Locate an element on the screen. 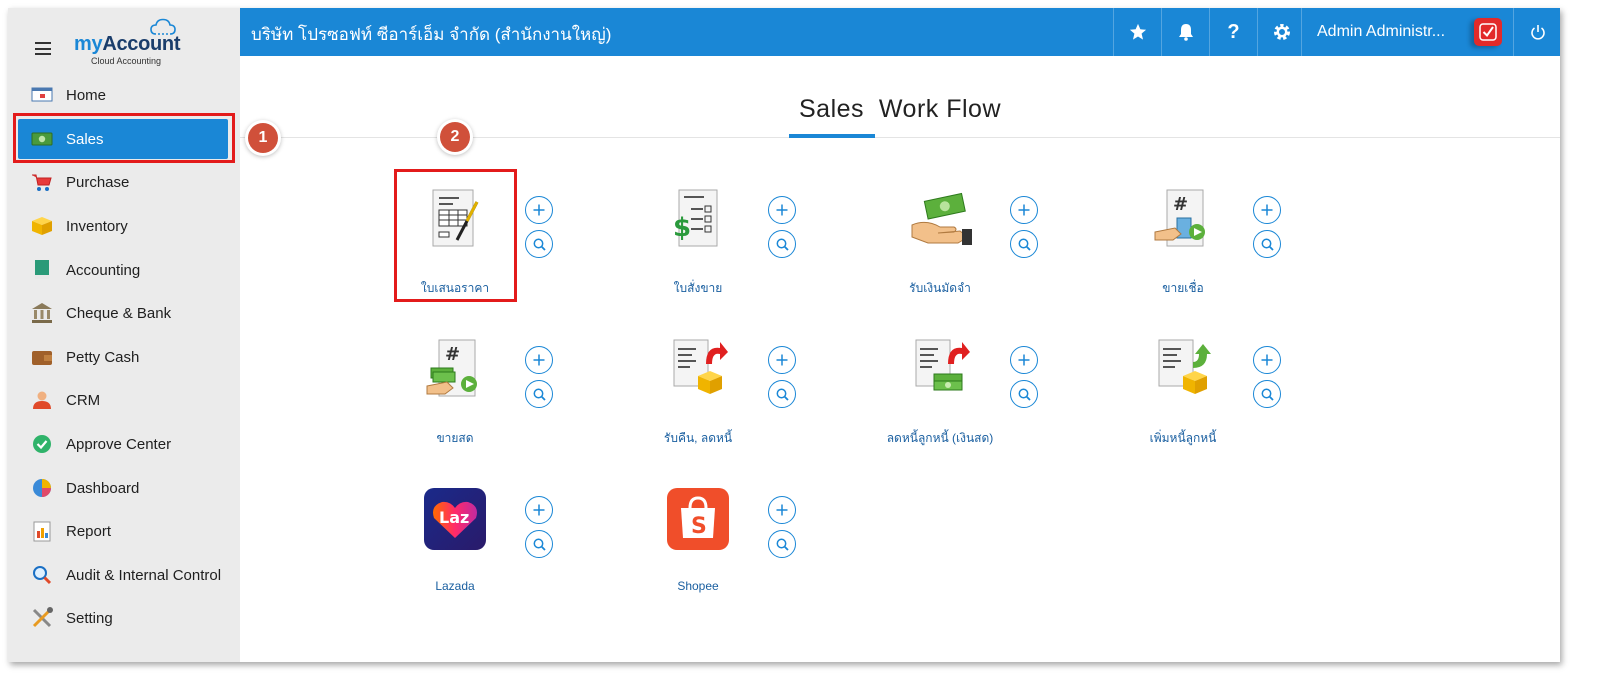 The image size is (1616, 691). help-icon: ? is located at coordinates (1233, 31).